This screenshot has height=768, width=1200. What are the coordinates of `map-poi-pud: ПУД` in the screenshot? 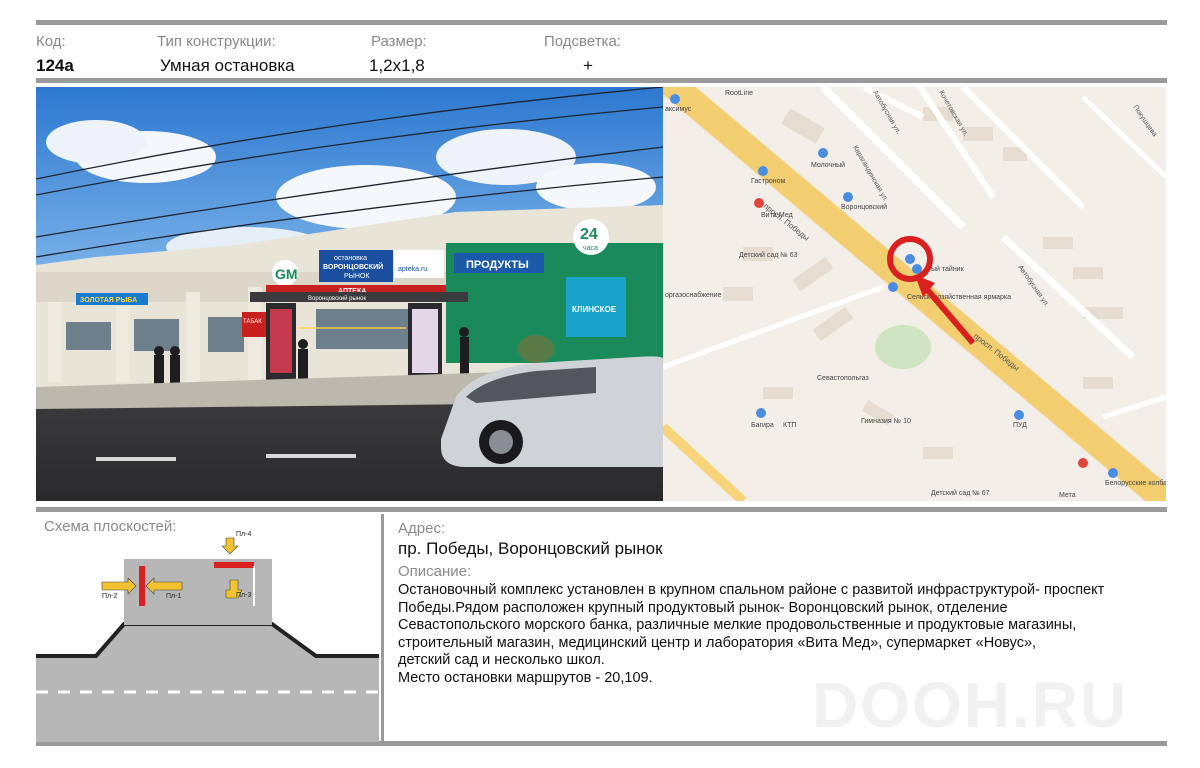 It's located at (1020, 425).